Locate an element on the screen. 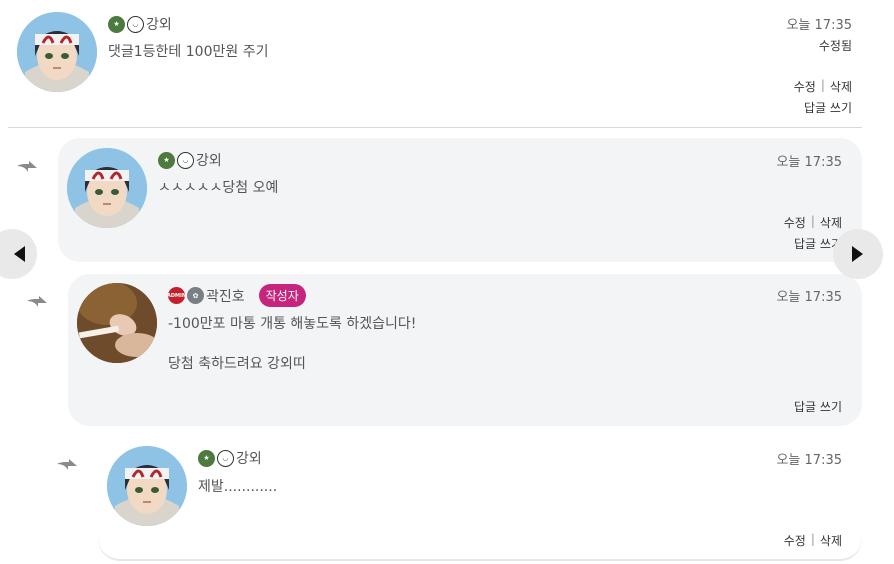 The height and width of the screenshot is (564, 894). comment-text: ㅅㅅㅅㅅㅅ당첨 오예 is located at coordinates (218, 188).